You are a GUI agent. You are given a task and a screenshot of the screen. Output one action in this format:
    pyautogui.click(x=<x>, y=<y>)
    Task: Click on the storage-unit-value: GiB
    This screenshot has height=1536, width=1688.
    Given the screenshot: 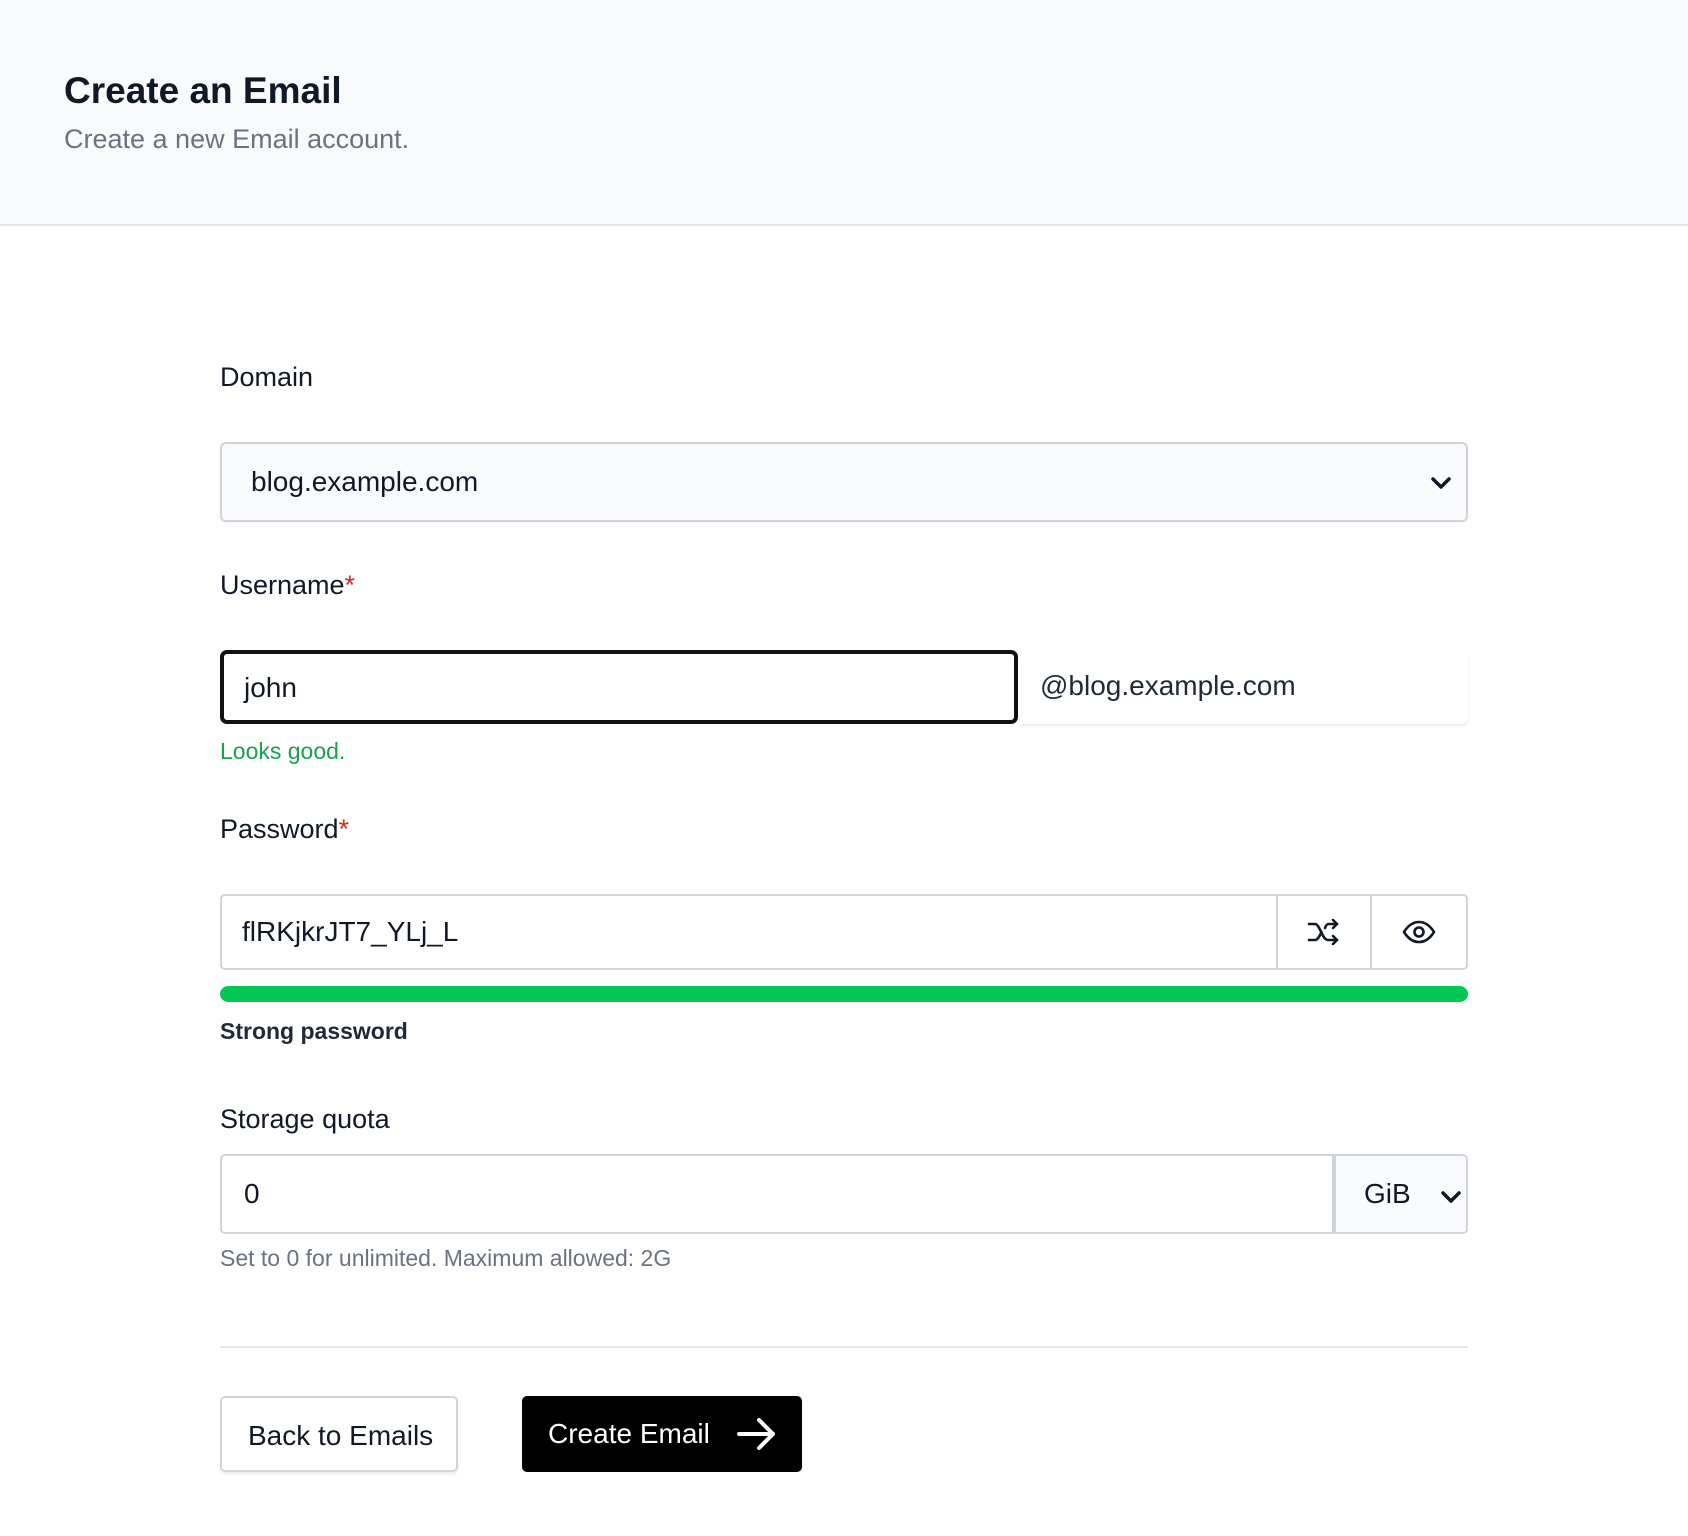 What is the action you would take?
    pyautogui.click(x=1387, y=1193)
    